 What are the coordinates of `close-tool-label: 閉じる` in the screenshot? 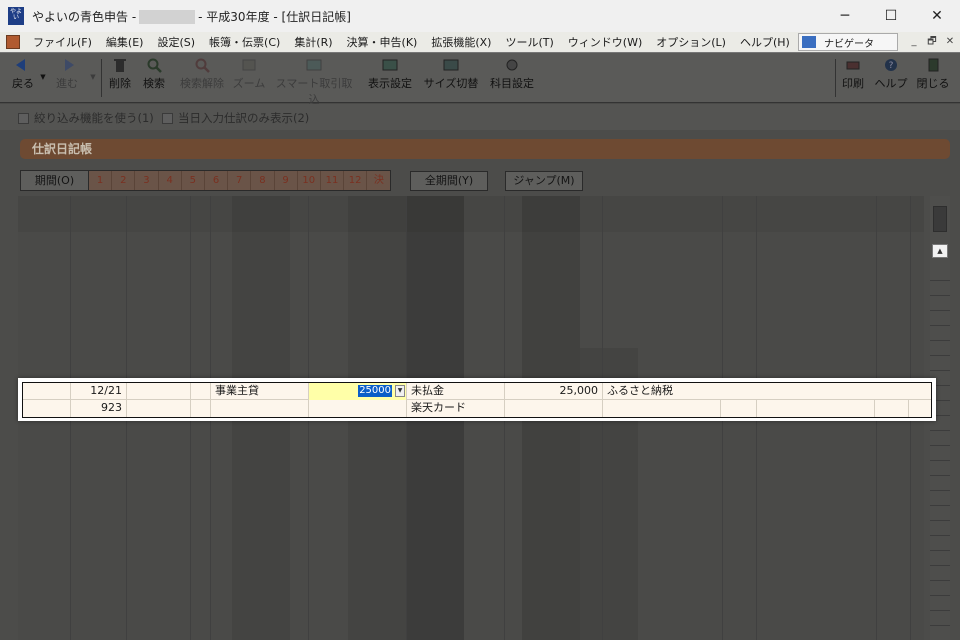 It's located at (933, 83).